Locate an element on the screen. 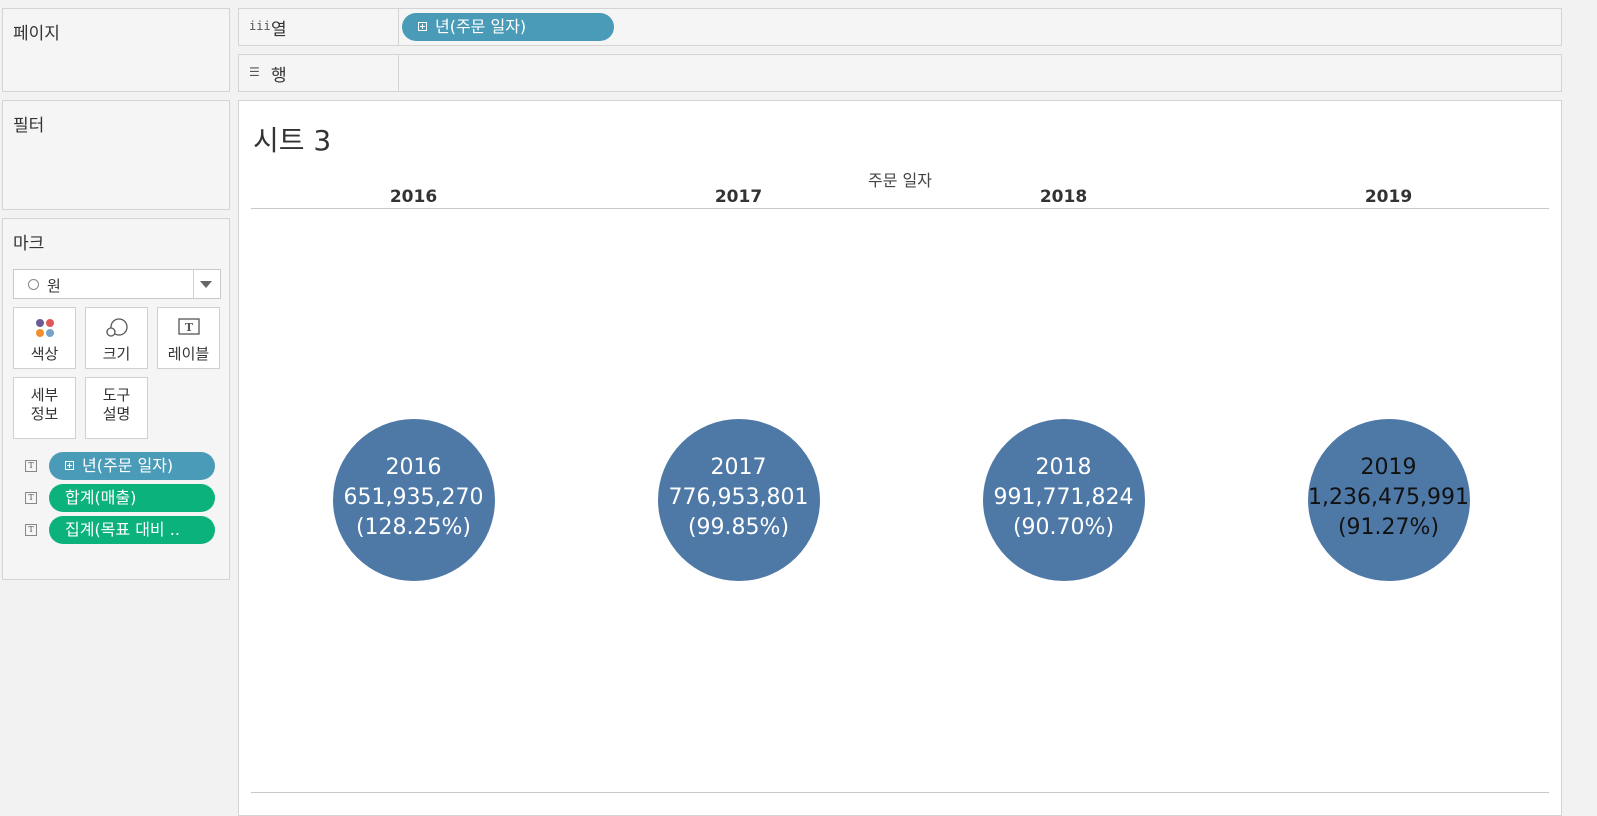  color-button: 색상 is located at coordinates (44, 338).